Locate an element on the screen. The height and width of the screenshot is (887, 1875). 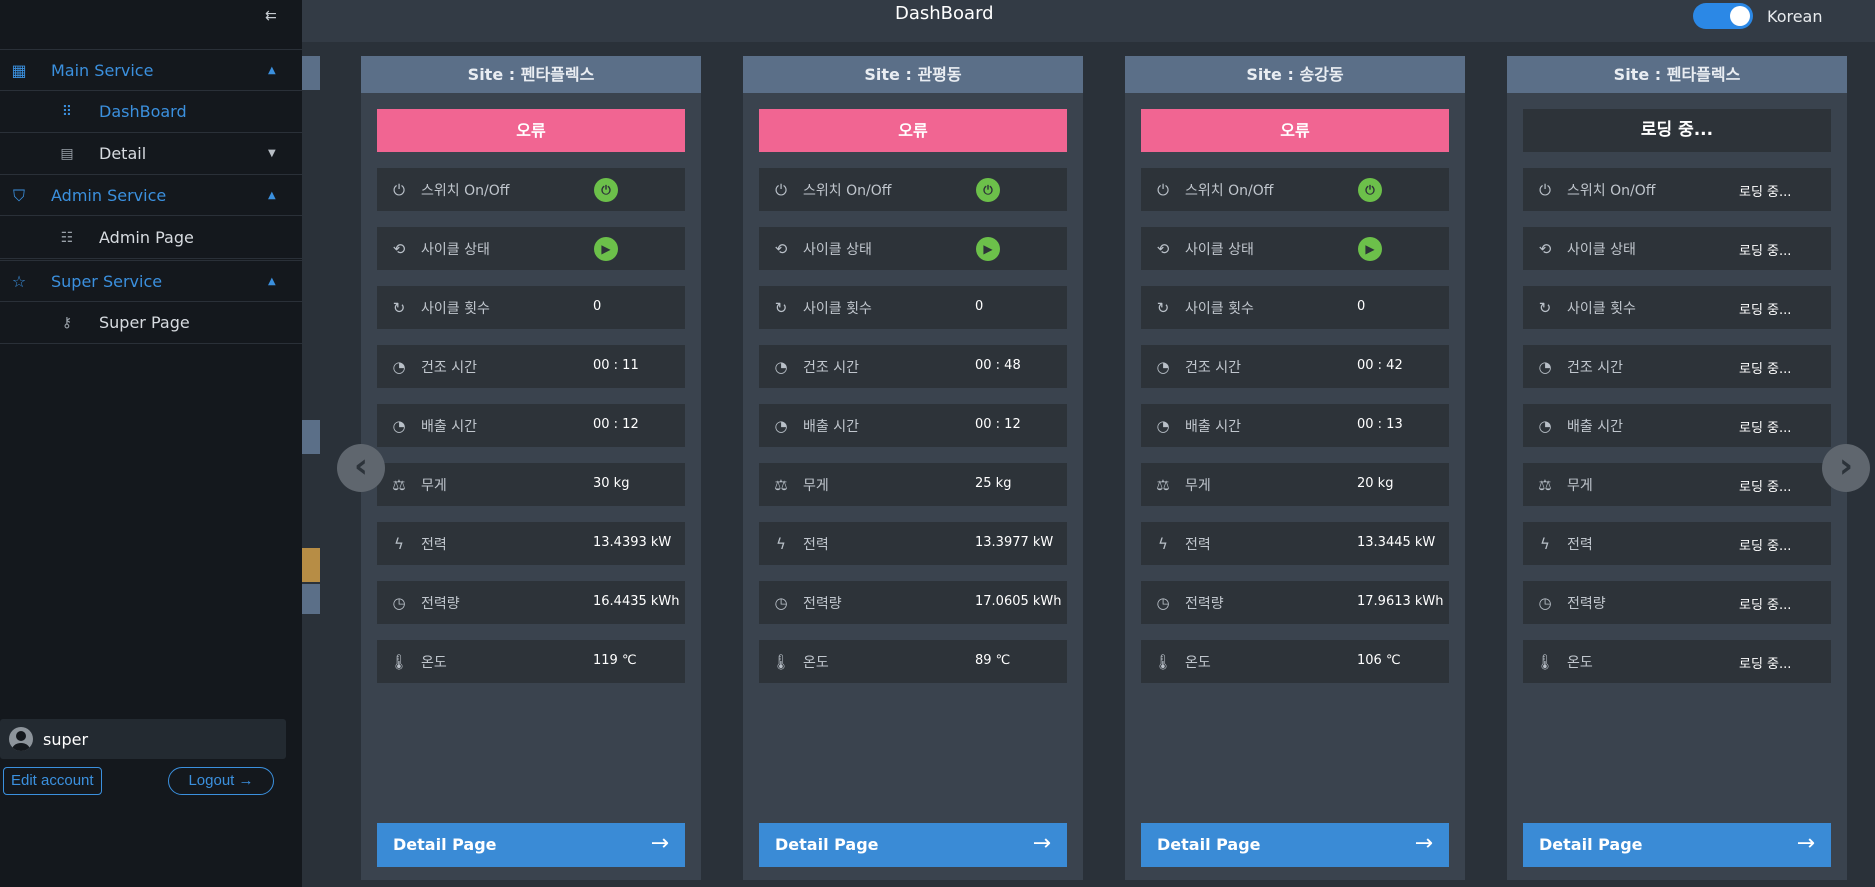
energy-row: ◷ 전력량 17.9613 kWh is located at coordinates (1295, 602).